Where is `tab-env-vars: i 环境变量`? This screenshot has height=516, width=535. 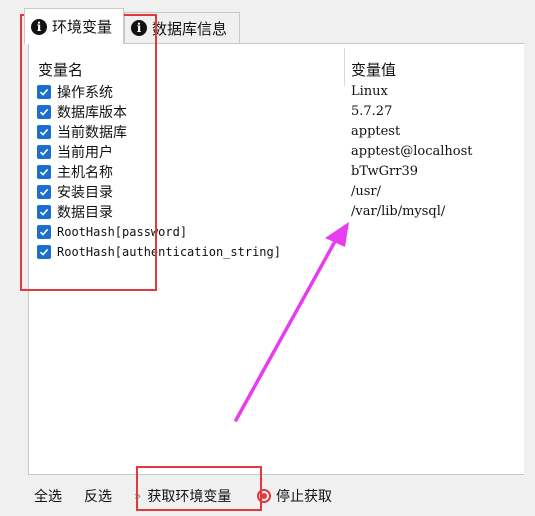
tab-env-vars: i 环境变量 is located at coordinates (74, 26).